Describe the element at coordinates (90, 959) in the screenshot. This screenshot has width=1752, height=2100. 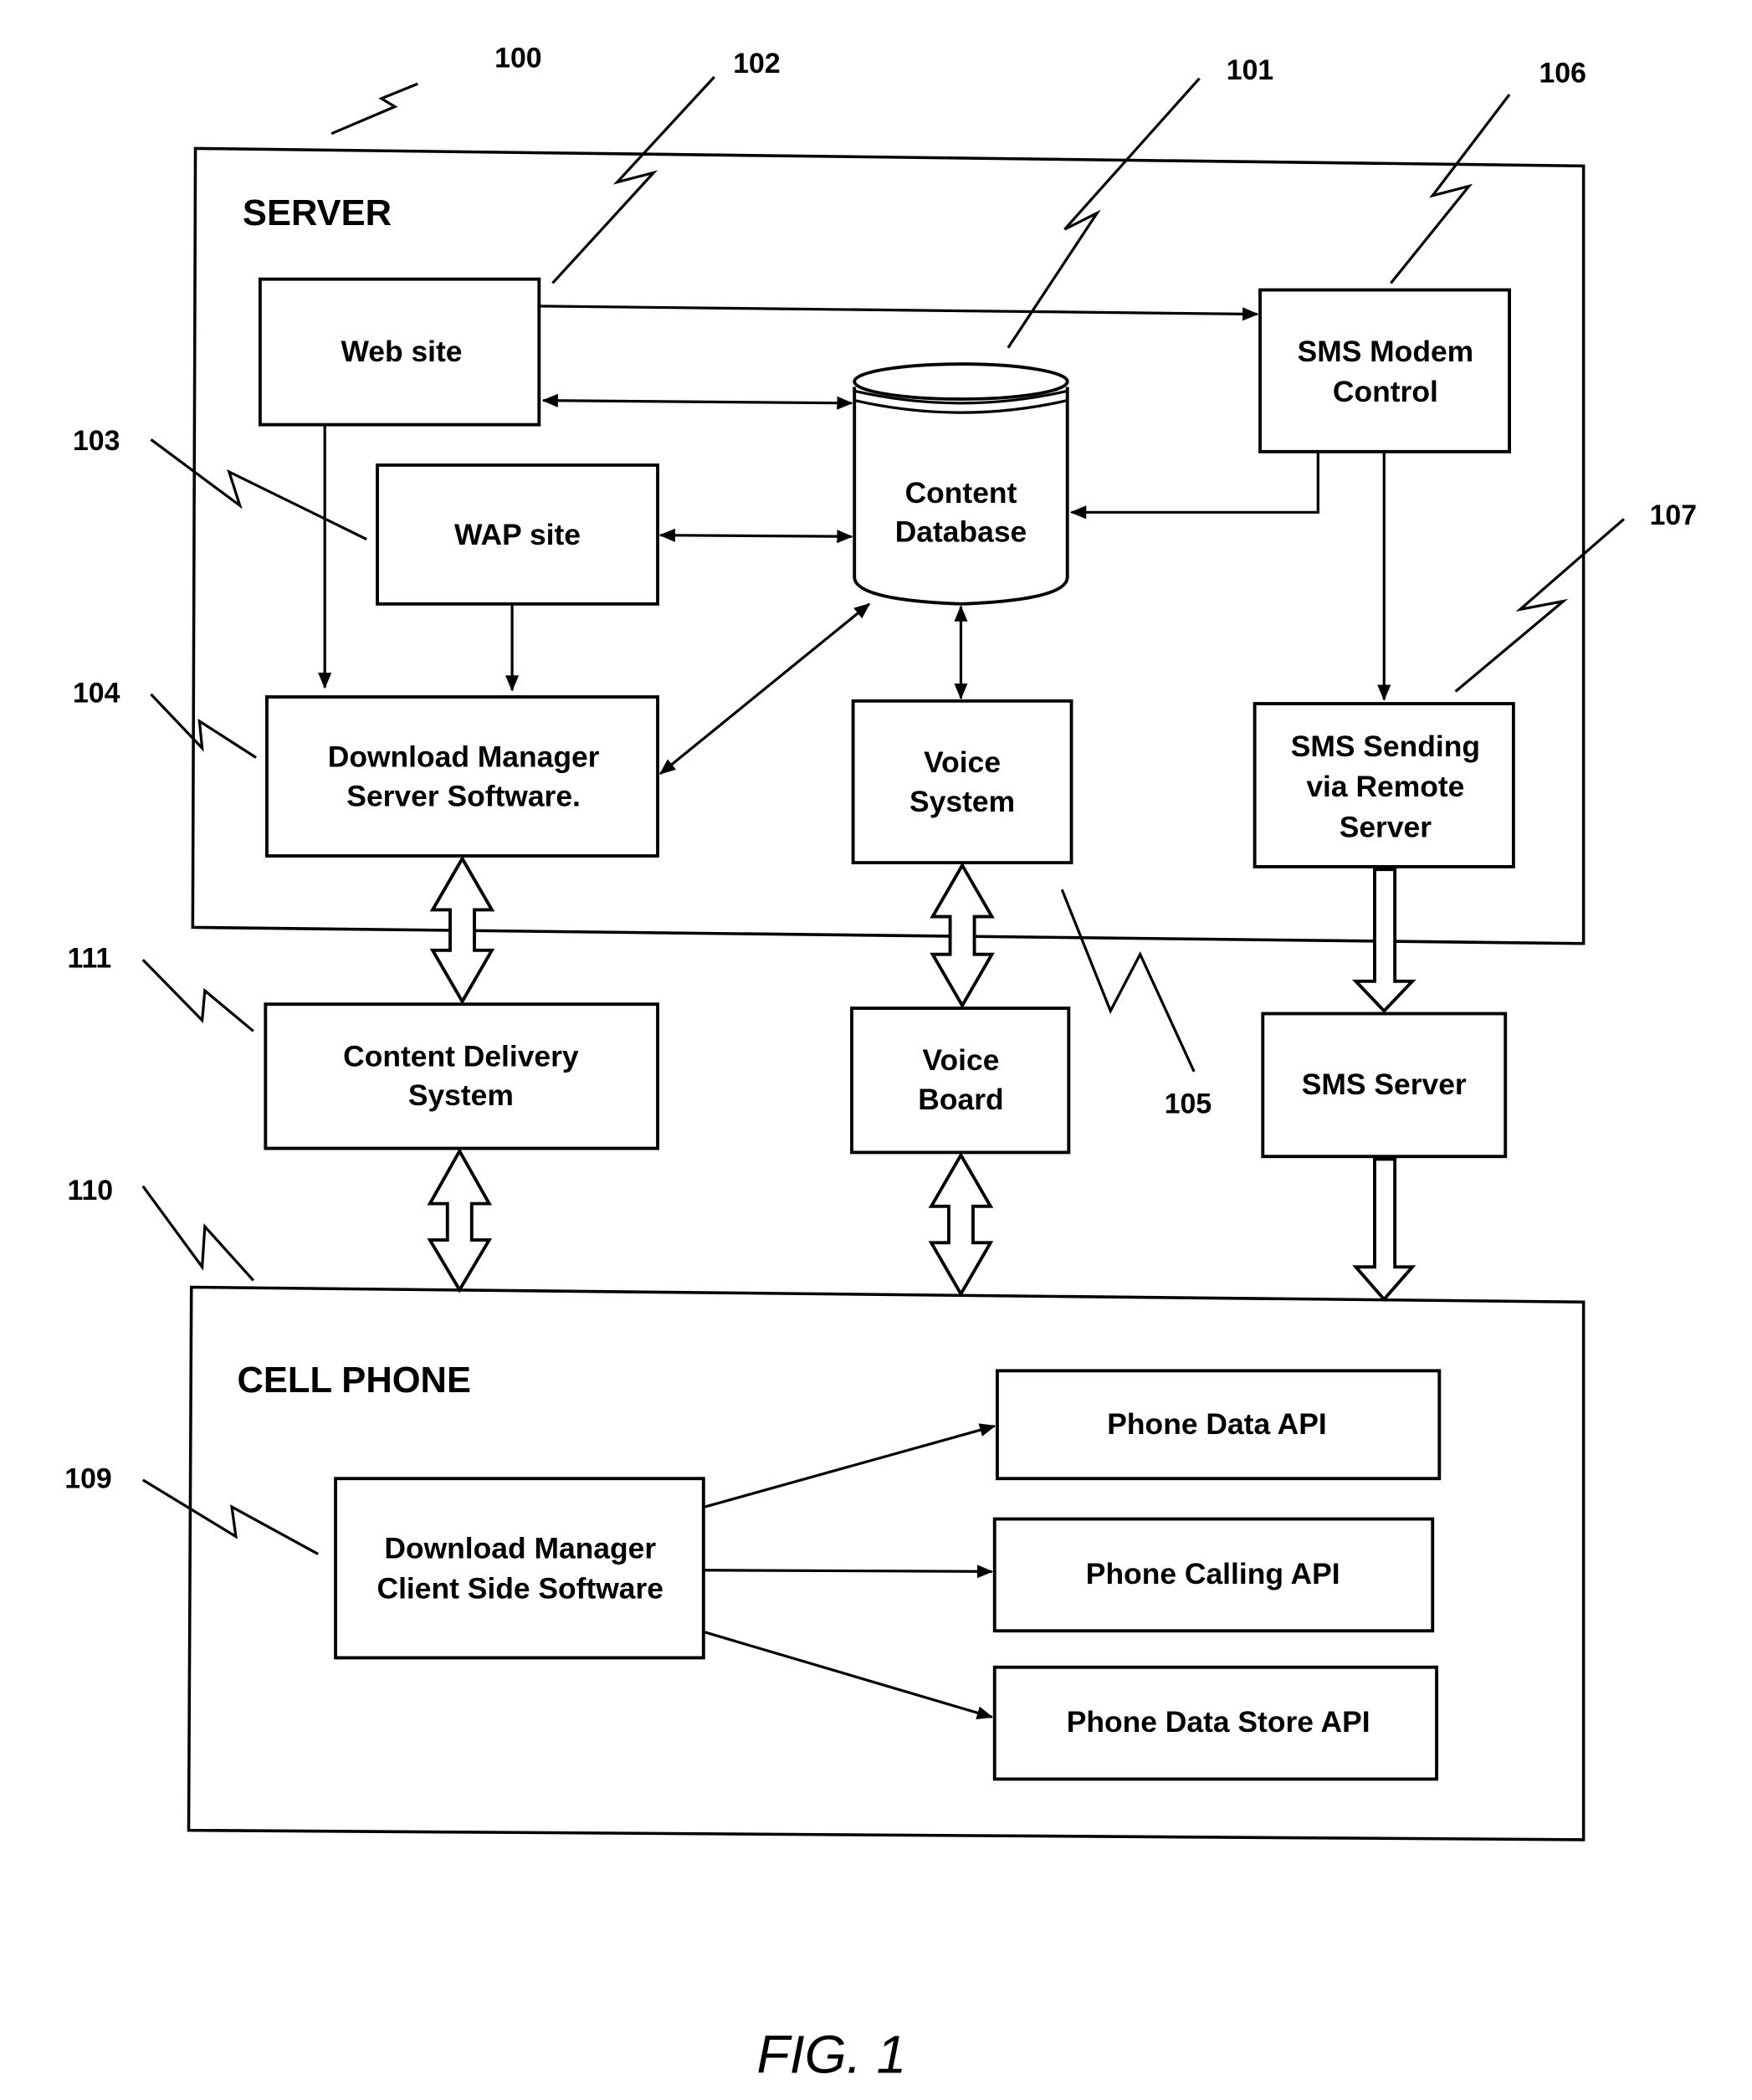
I see `ref-111: 111` at that location.